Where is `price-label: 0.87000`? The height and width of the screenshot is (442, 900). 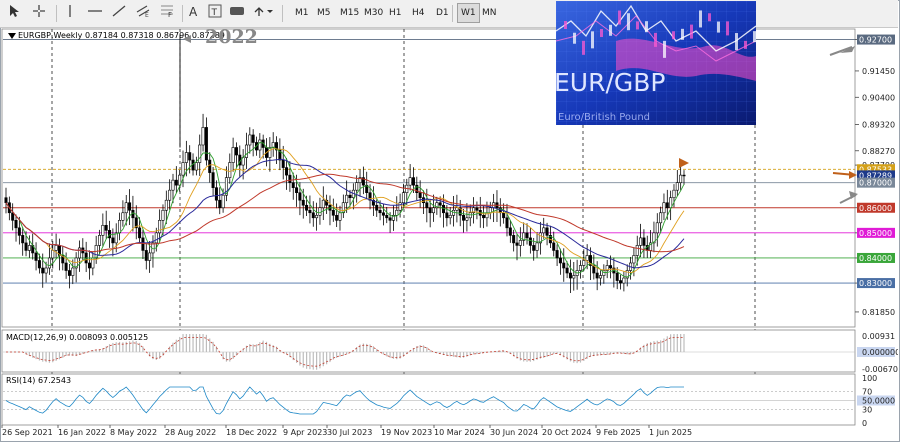
price-label: 0.87000 is located at coordinates (875, 183).